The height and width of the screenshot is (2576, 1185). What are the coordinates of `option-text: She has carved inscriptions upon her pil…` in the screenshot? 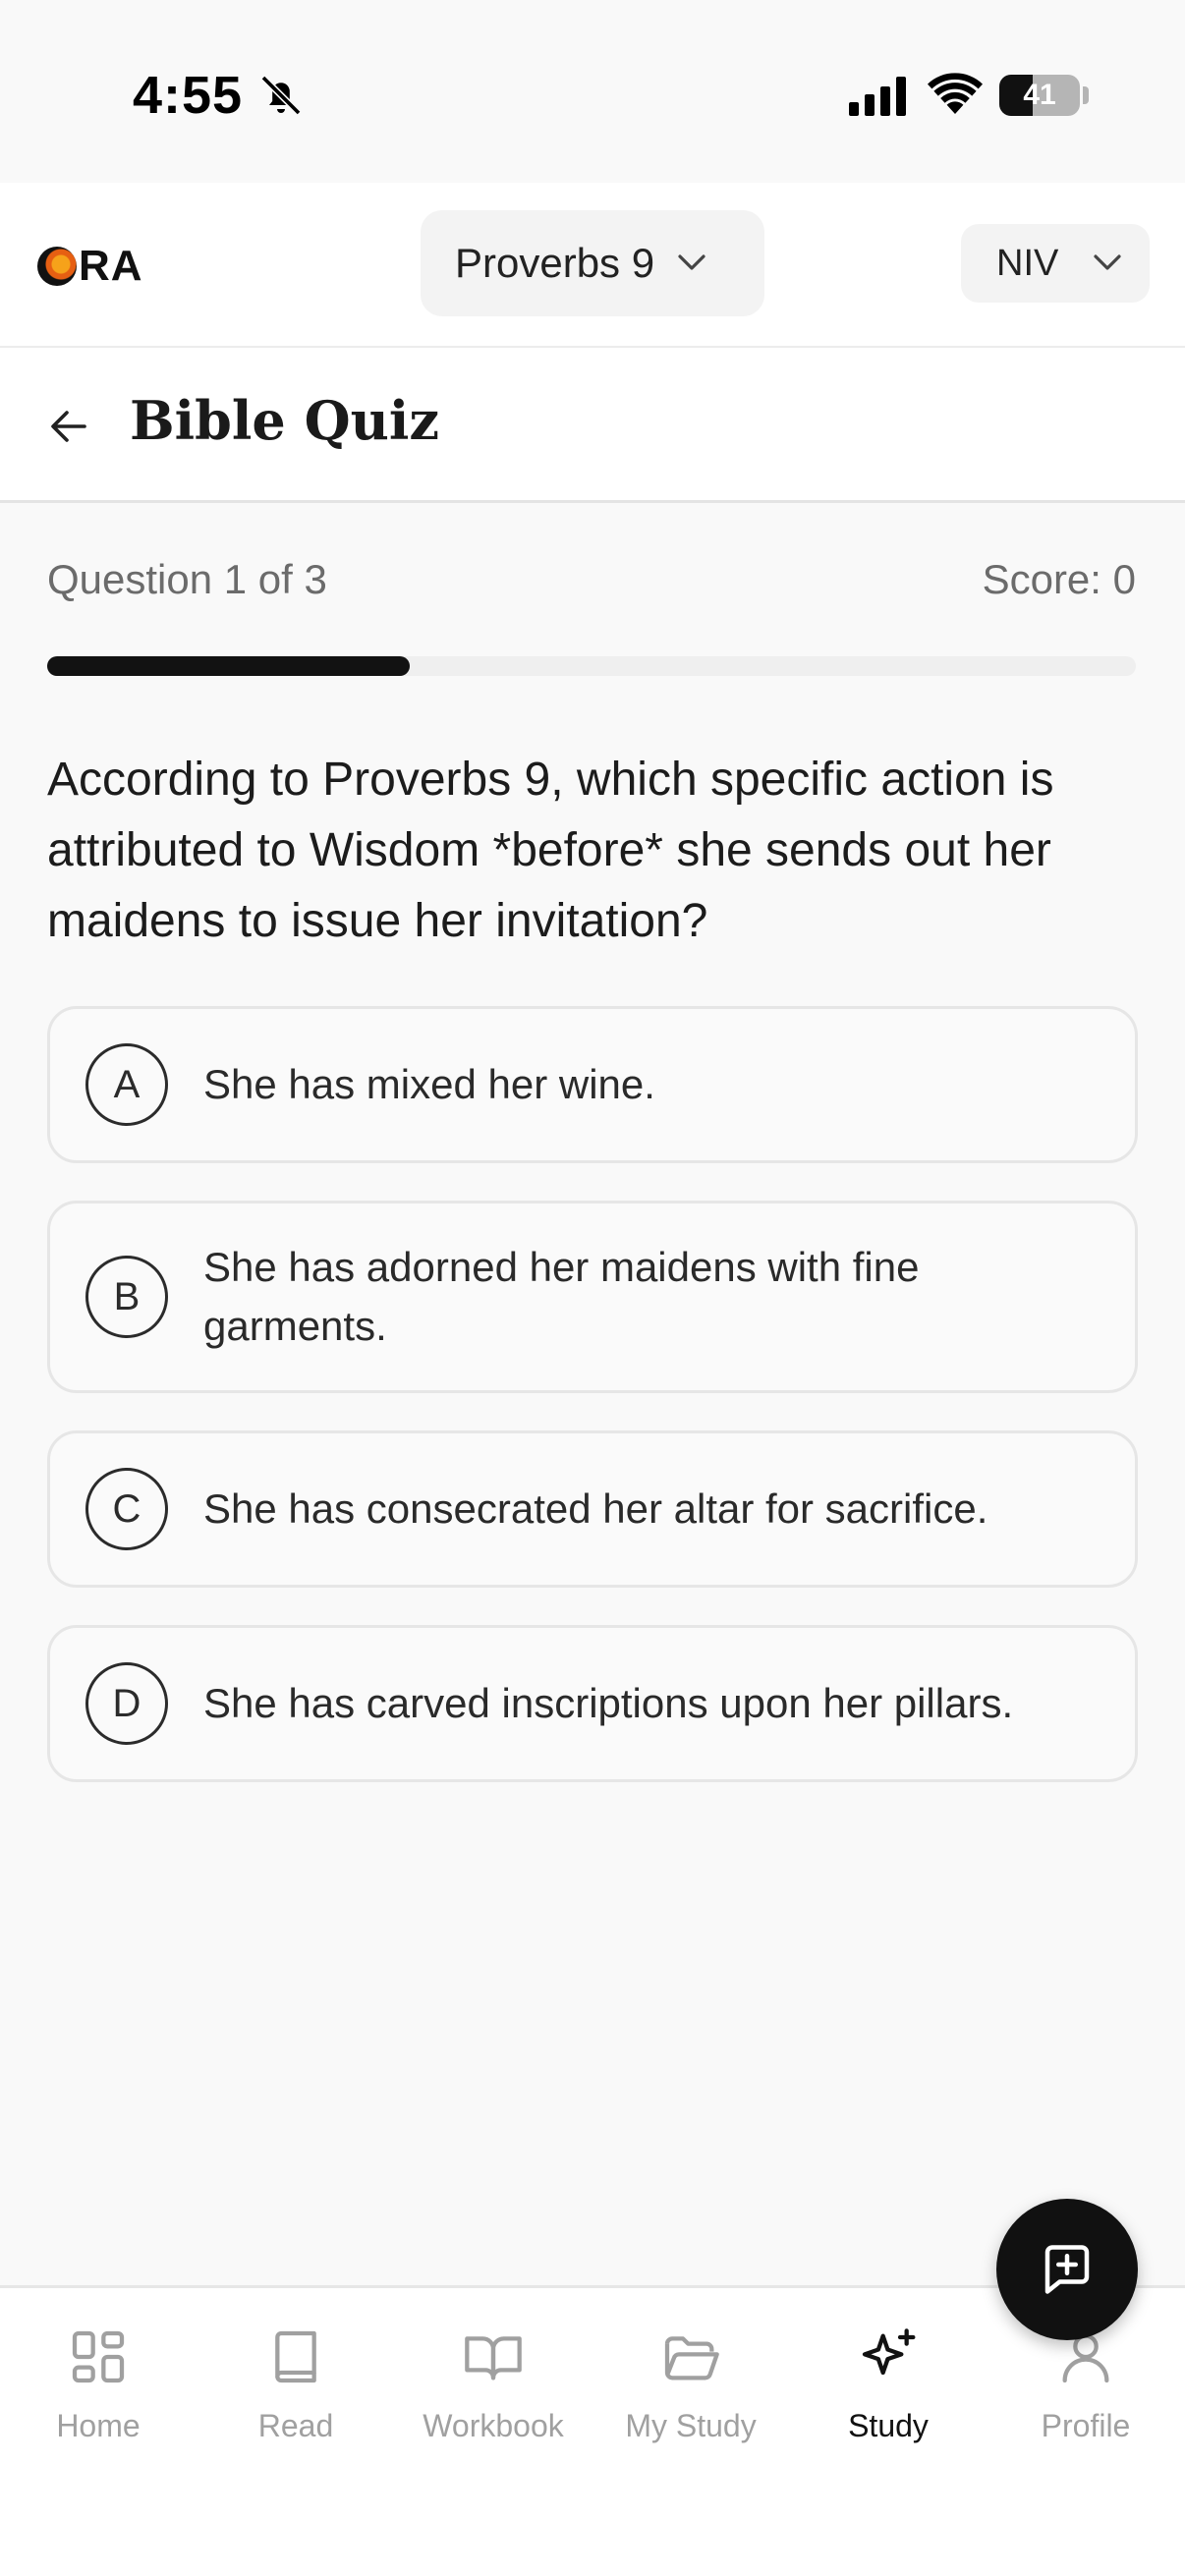 It's located at (608, 1703).